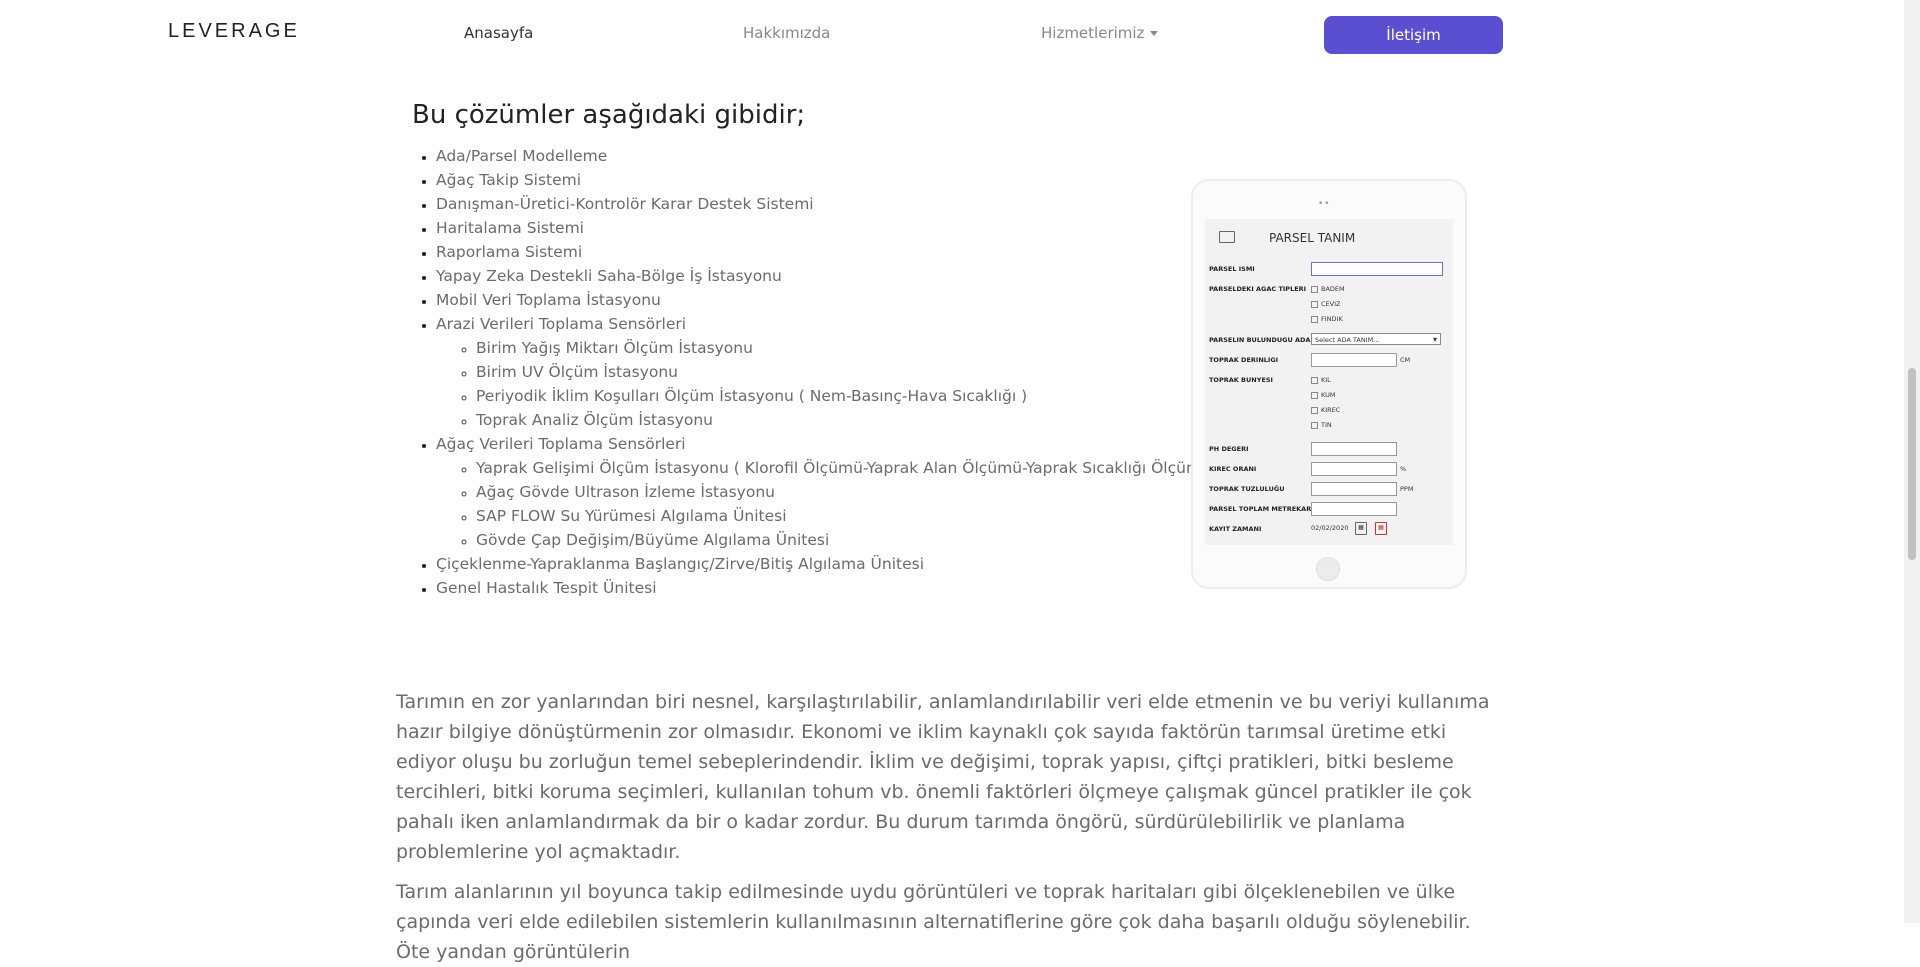  I want to click on sublist-item: SAP FLOW Su Yürümesi Algılama Ünitesi, so click(846, 516).